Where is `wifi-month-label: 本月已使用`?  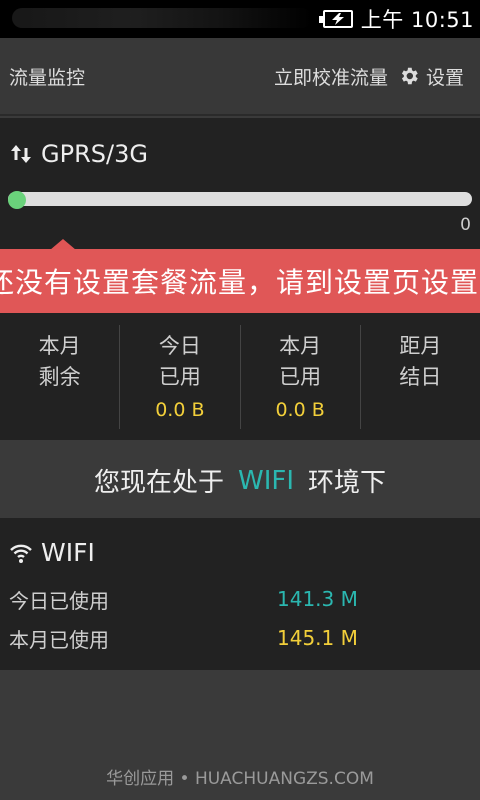
wifi-month-label: 本月已使用 is located at coordinates (59, 639).